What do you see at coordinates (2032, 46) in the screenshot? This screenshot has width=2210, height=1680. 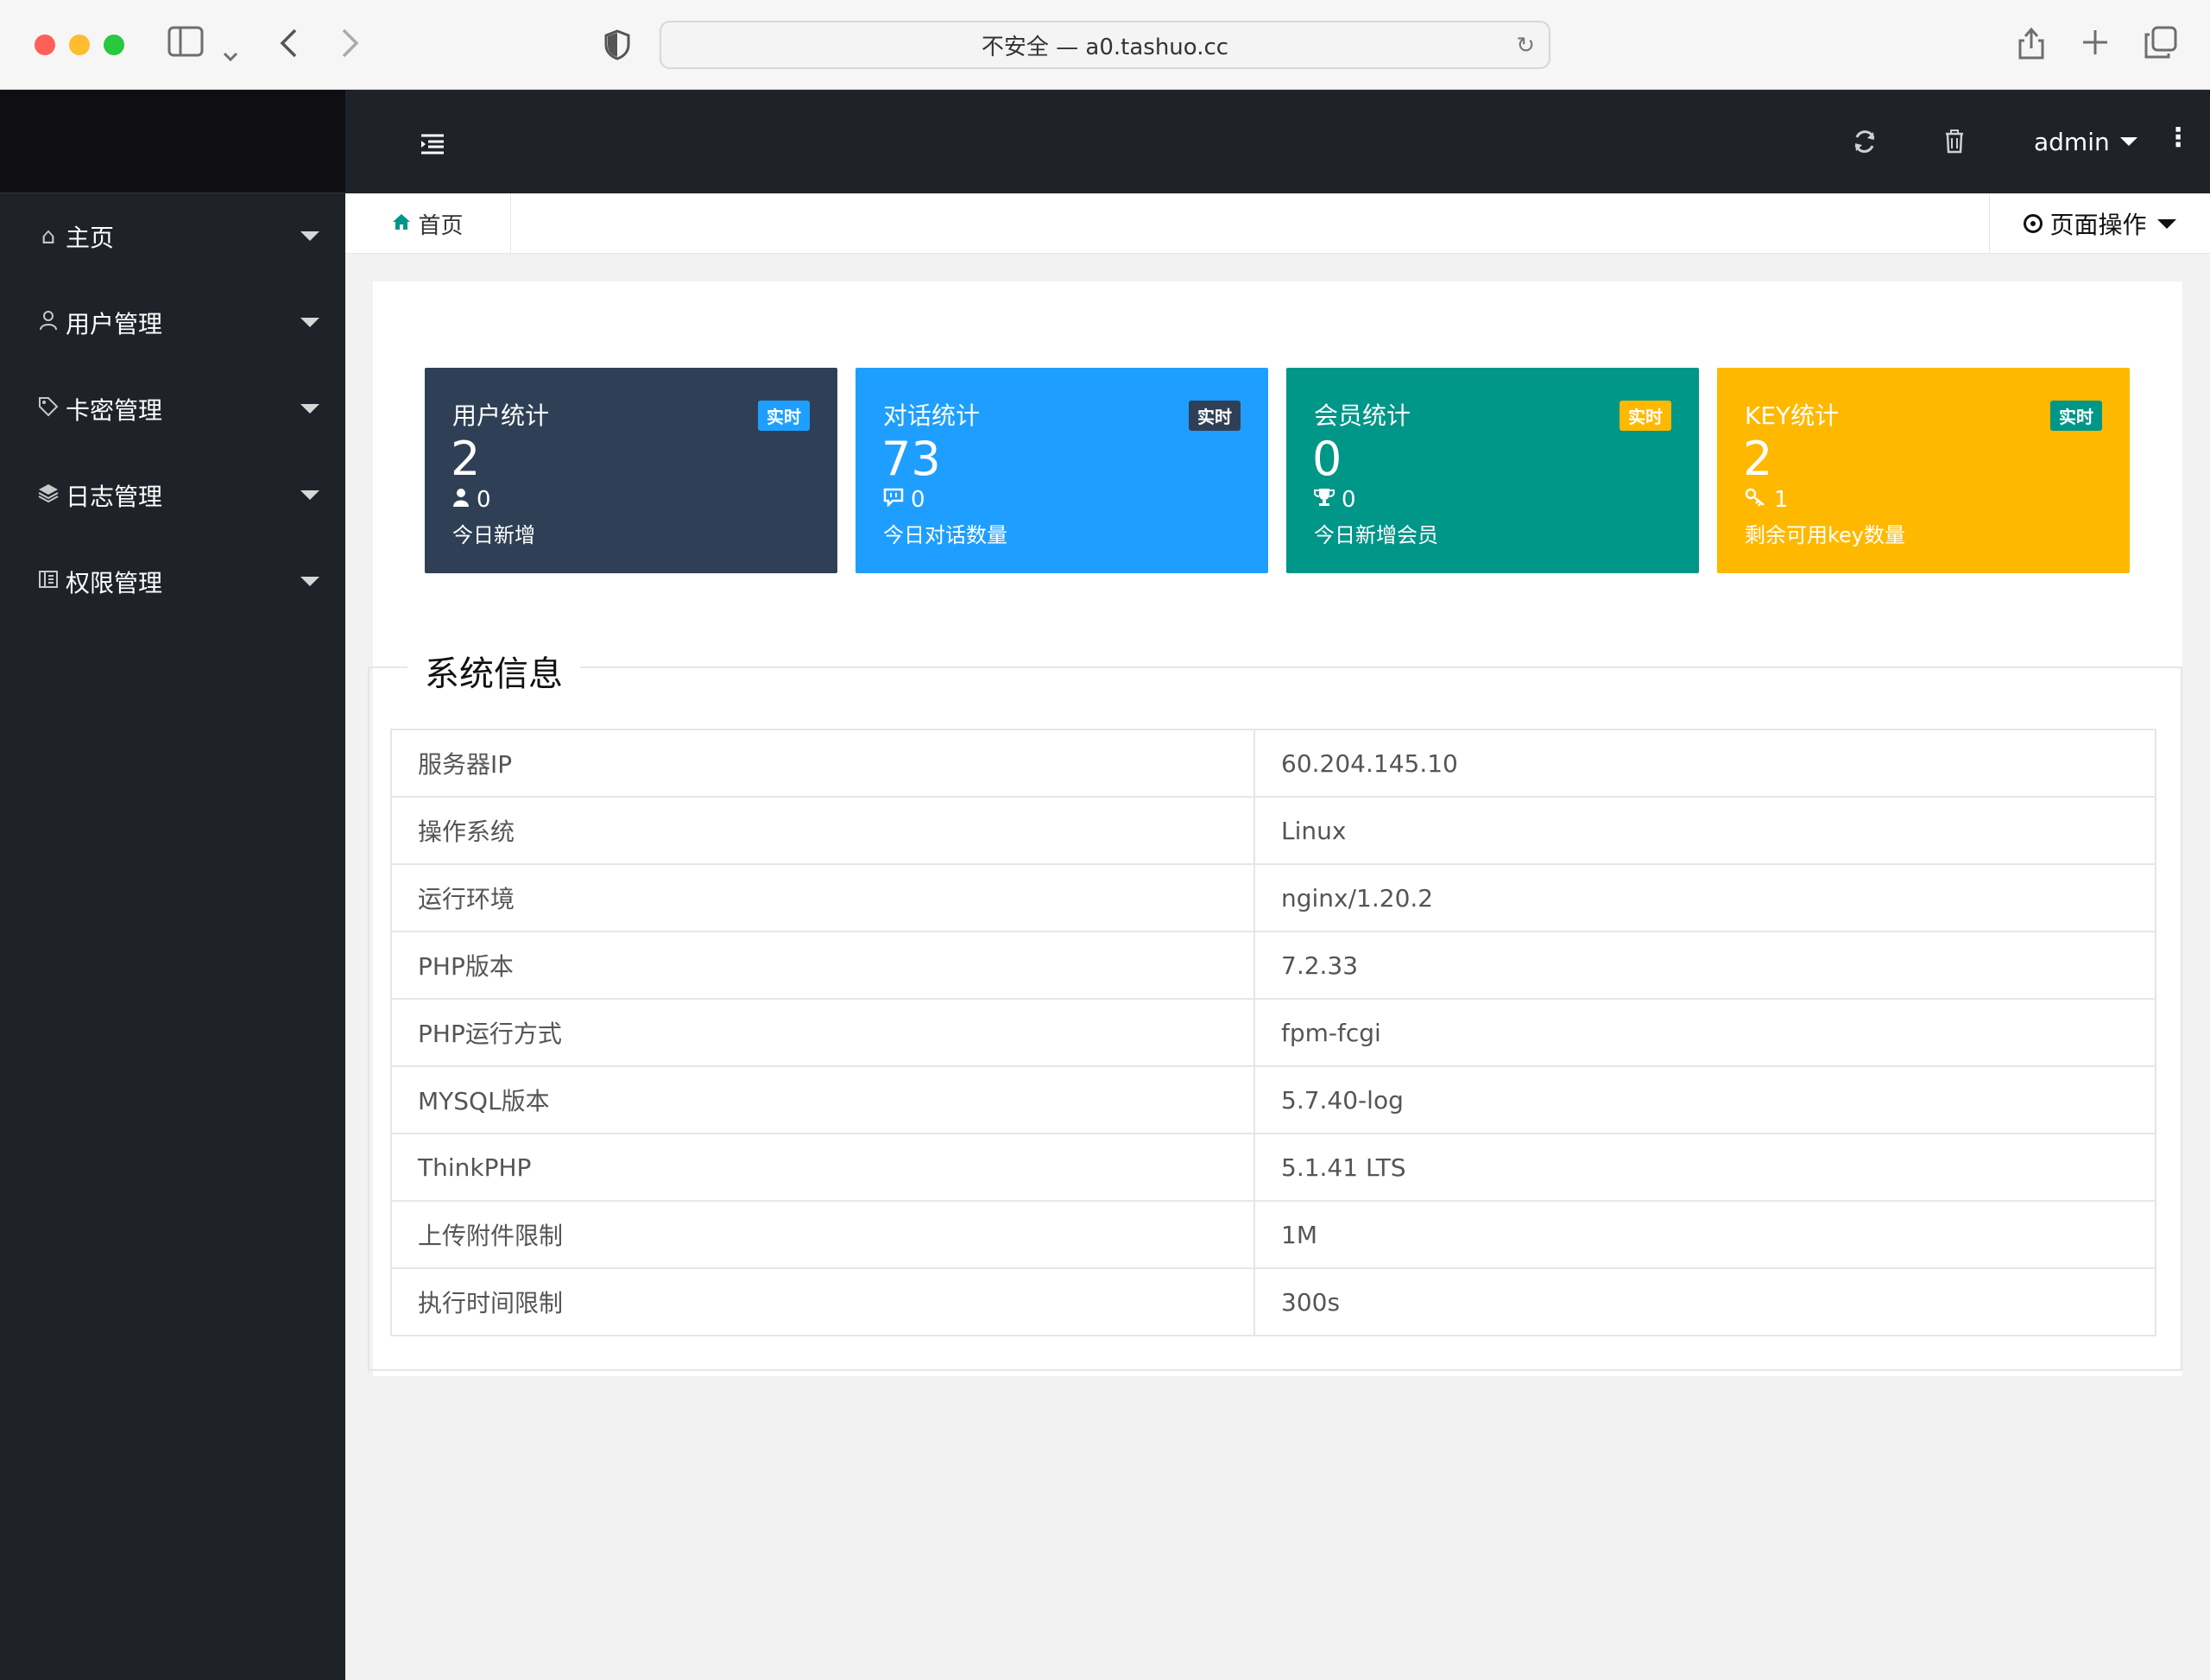 I see `share-icon` at bounding box center [2032, 46].